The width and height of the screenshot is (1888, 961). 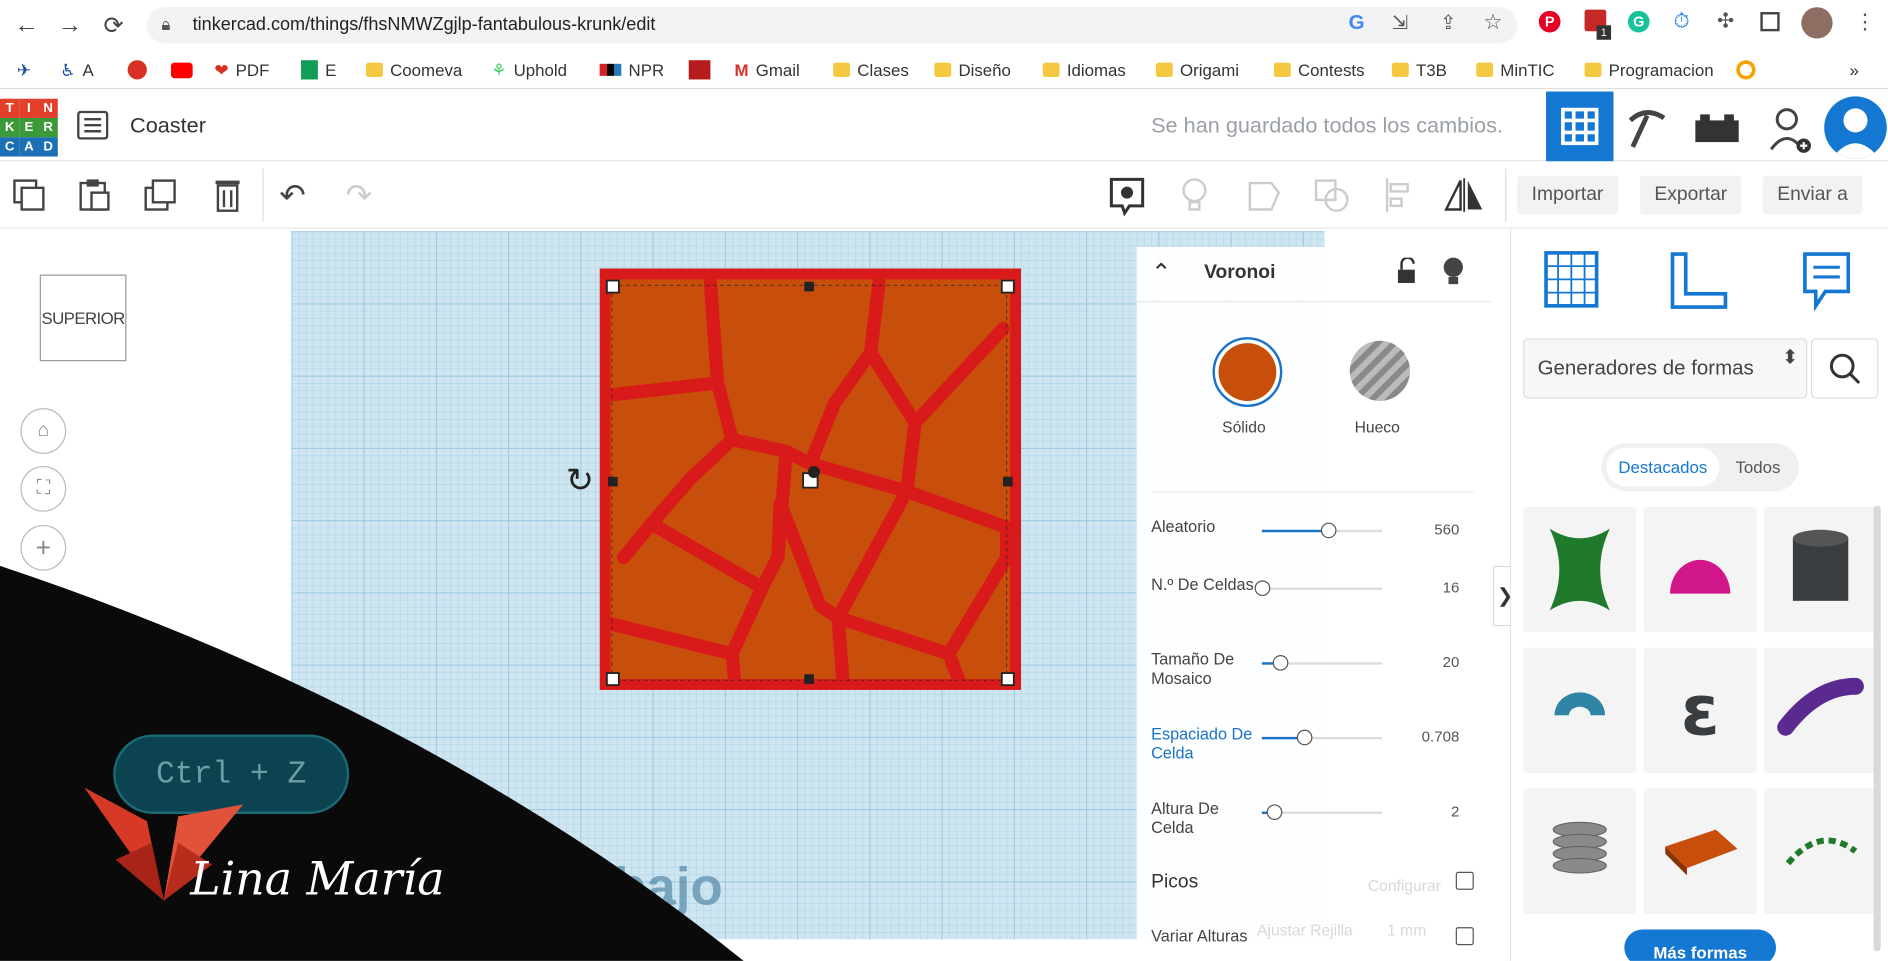 What do you see at coordinates (1406, 270) in the screenshot?
I see `unlock-icon` at bounding box center [1406, 270].